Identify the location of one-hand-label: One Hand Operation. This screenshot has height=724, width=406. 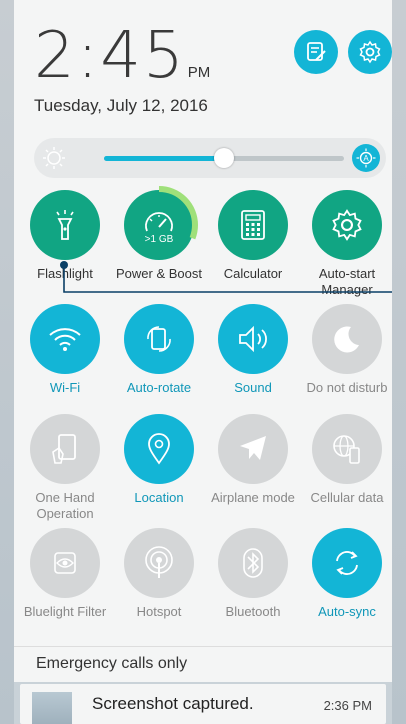
(65, 505).